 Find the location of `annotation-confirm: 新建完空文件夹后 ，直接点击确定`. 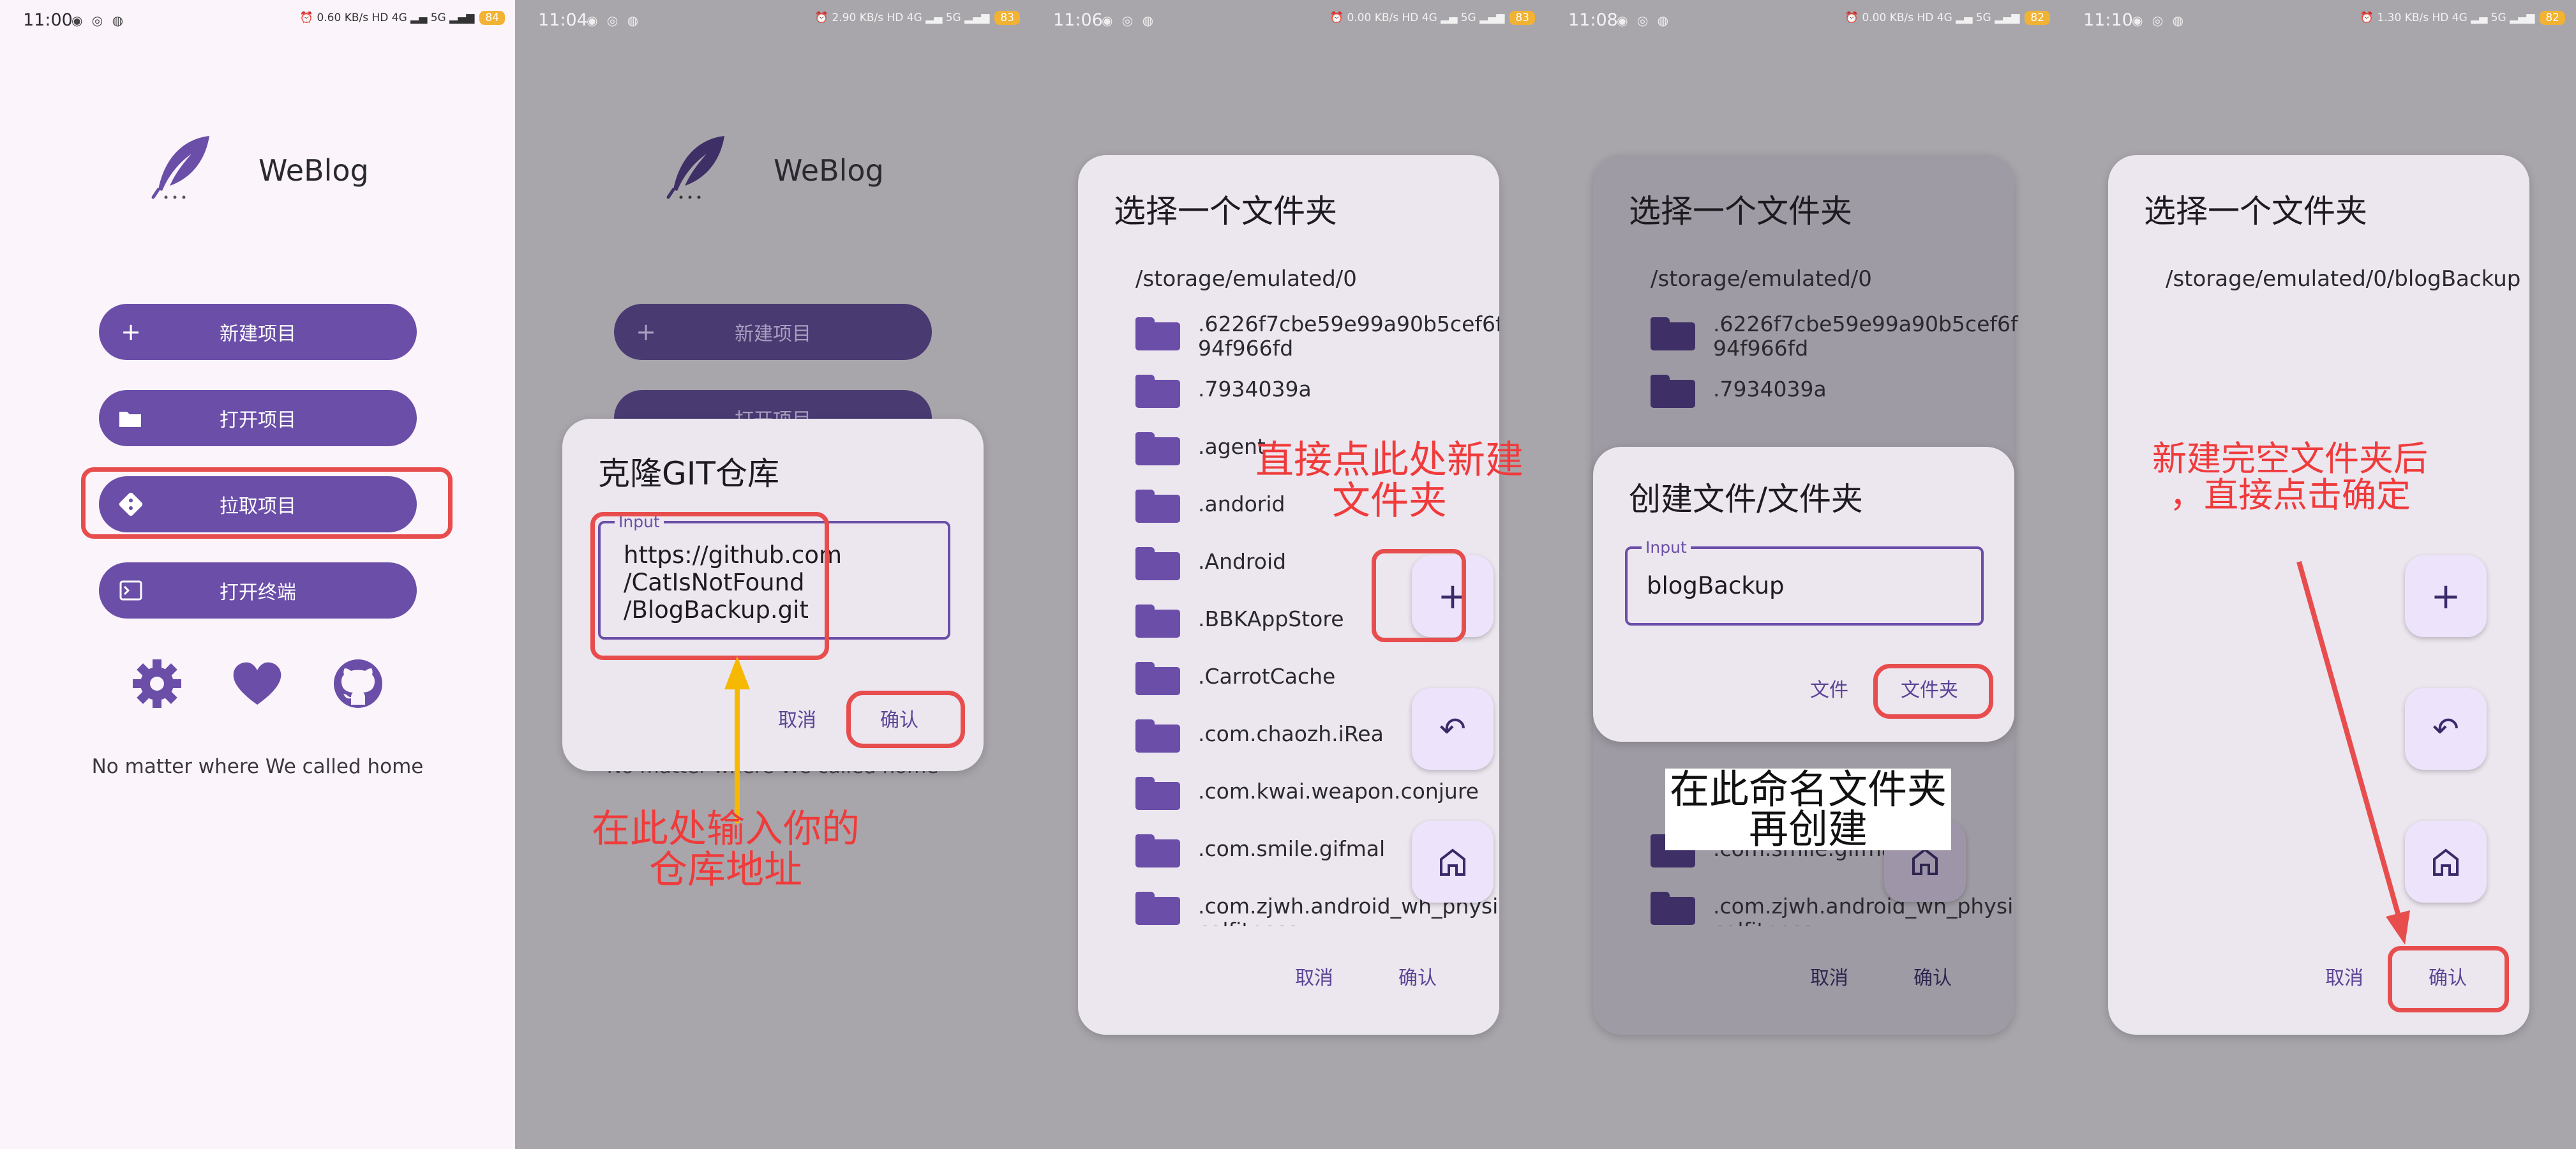

annotation-confirm: 新建完空文件夹后 ，直接点击确定 is located at coordinates (2290, 478).